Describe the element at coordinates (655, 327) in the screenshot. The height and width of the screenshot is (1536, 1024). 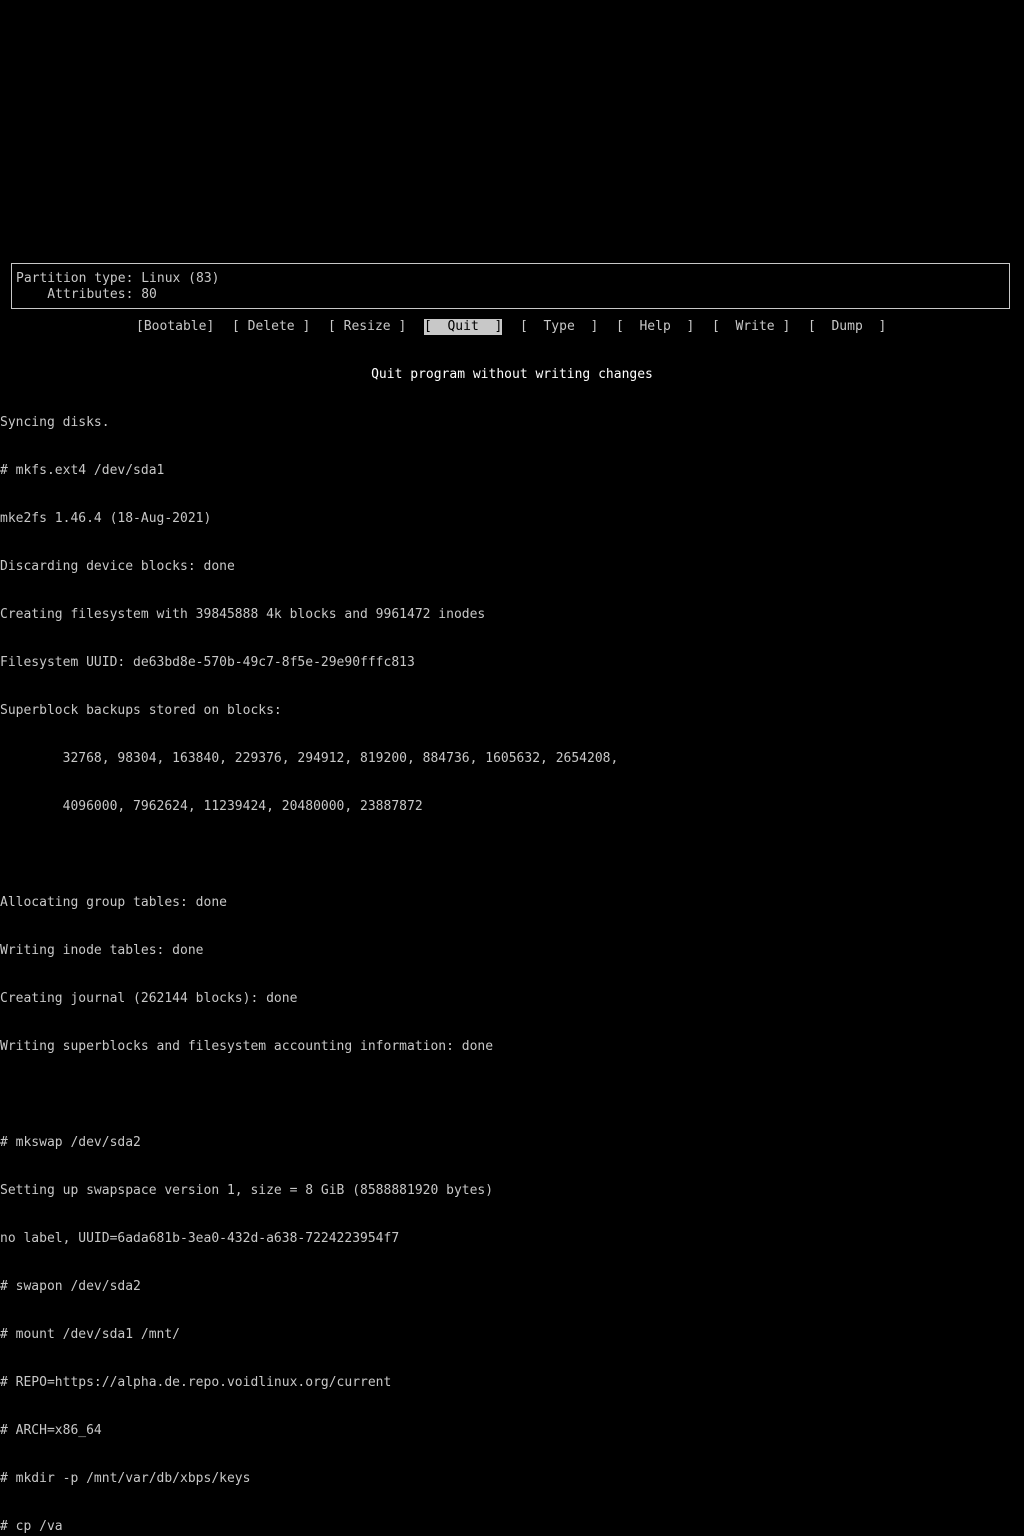
I see `help-button: [ Help ]` at that location.